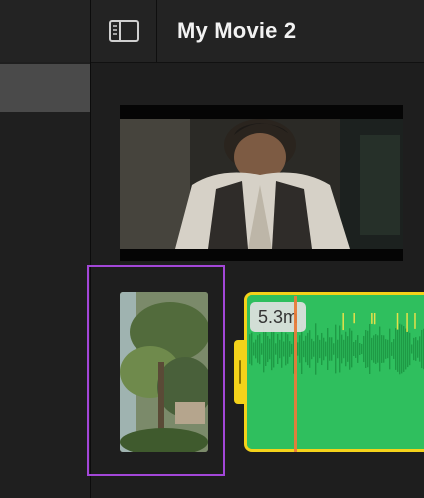 Image resolution: width=424 pixels, height=498 pixels. Describe the element at coordinates (278, 317) in the screenshot. I see `clip-duration-badge: 5.3m` at that location.